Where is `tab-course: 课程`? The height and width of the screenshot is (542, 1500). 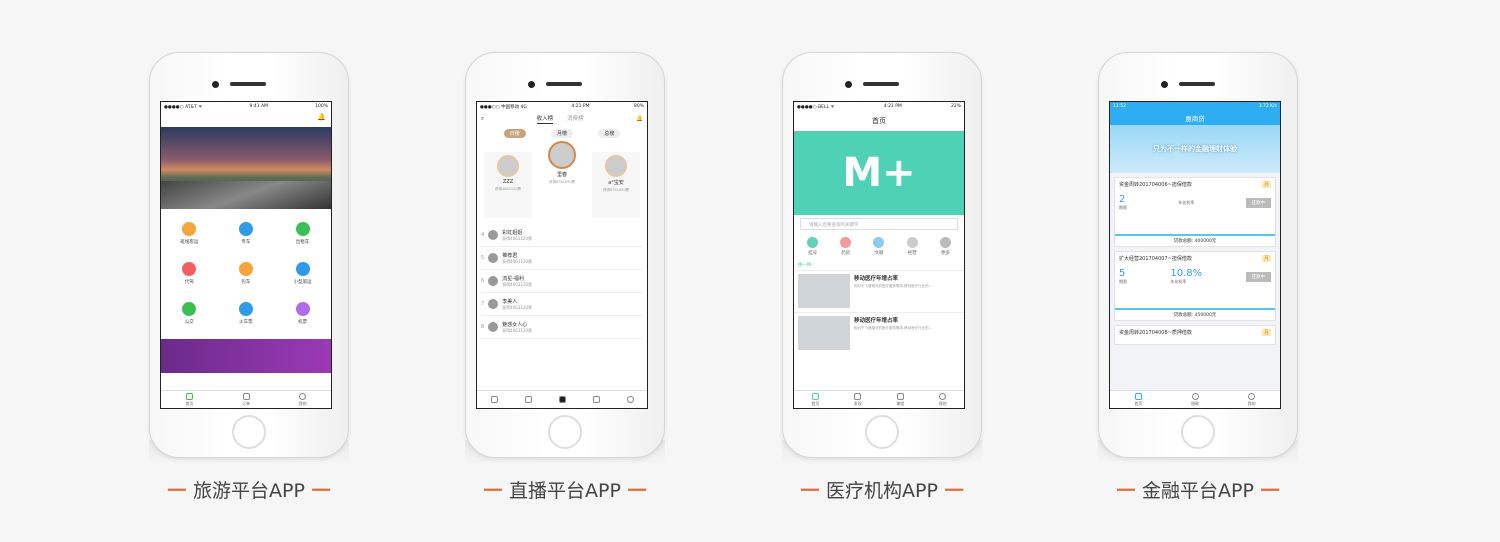
tab-course: 课程 is located at coordinates (900, 399).